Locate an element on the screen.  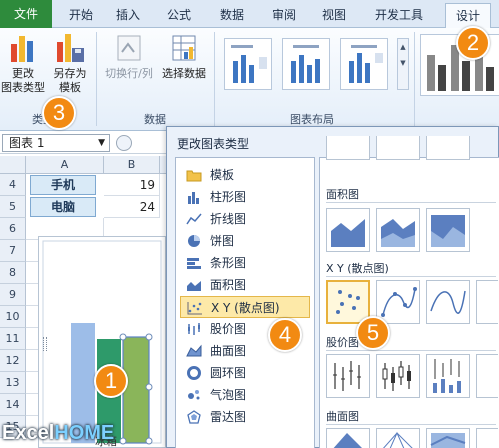
layout-gallery-scroll: ▲ ▼ is located at coordinates (403, 64).